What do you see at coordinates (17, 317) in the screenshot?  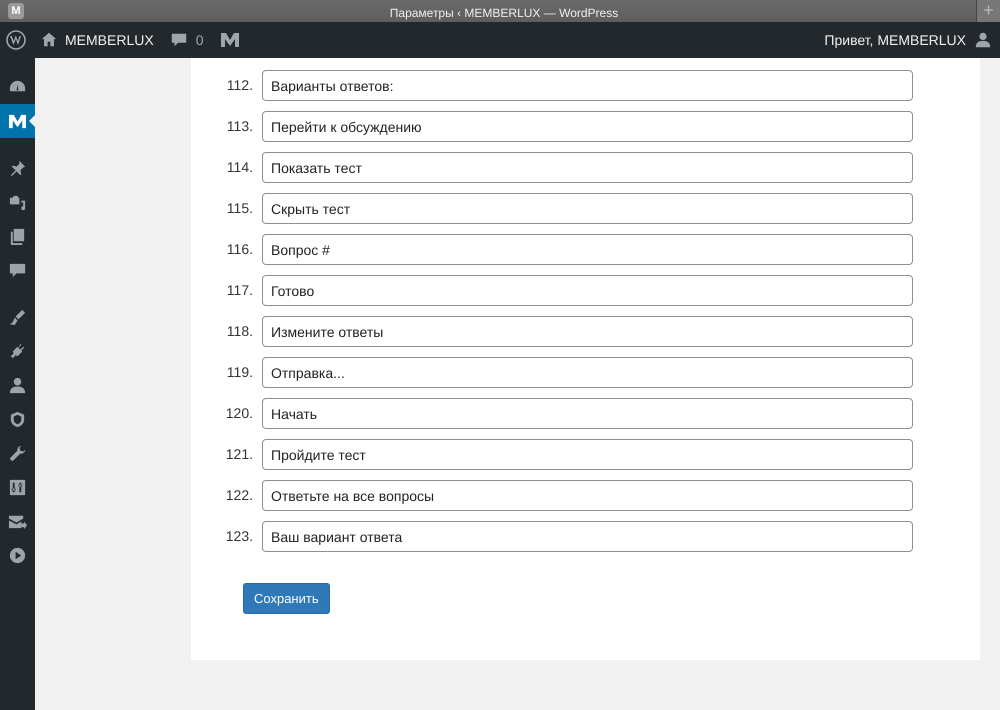 I see `paintbrush-icon` at bounding box center [17, 317].